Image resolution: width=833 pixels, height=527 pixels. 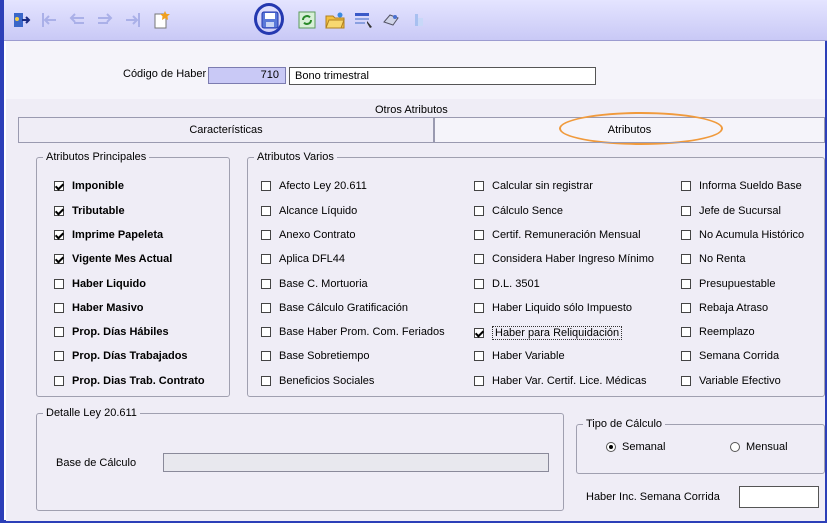 What do you see at coordinates (419, 20) in the screenshot?
I see `help-icon` at bounding box center [419, 20].